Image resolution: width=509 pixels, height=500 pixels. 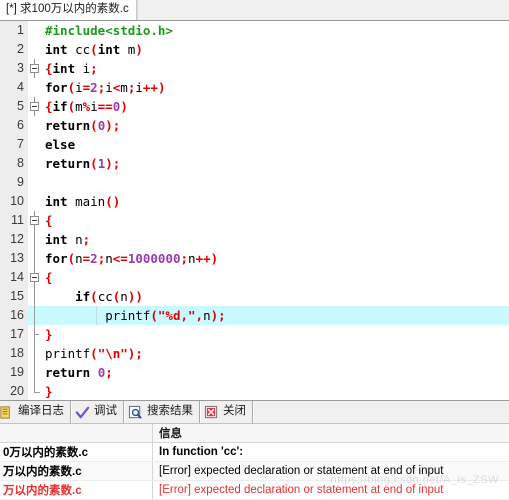 What do you see at coordinates (254, 201) in the screenshot?
I see `code-line: 10 int main()` at bounding box center [254, 201].